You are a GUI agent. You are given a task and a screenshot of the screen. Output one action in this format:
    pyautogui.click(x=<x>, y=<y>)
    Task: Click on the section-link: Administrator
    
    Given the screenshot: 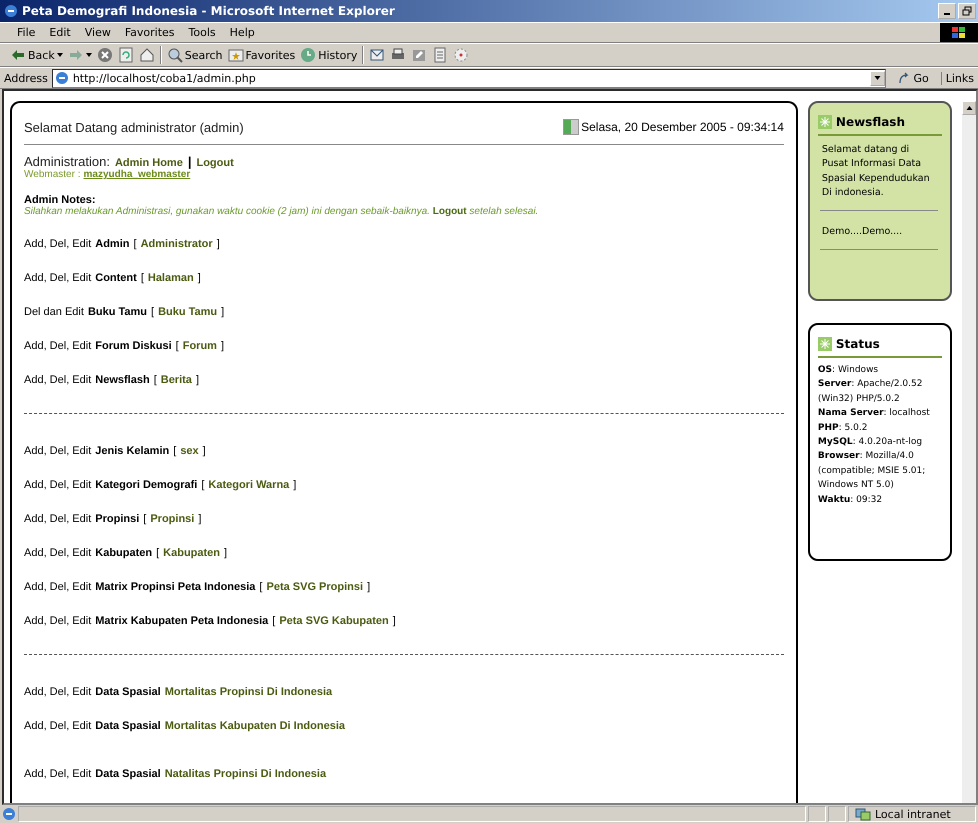 What is the action you would take?
    pyautogui.click(x=176, y=244)
    